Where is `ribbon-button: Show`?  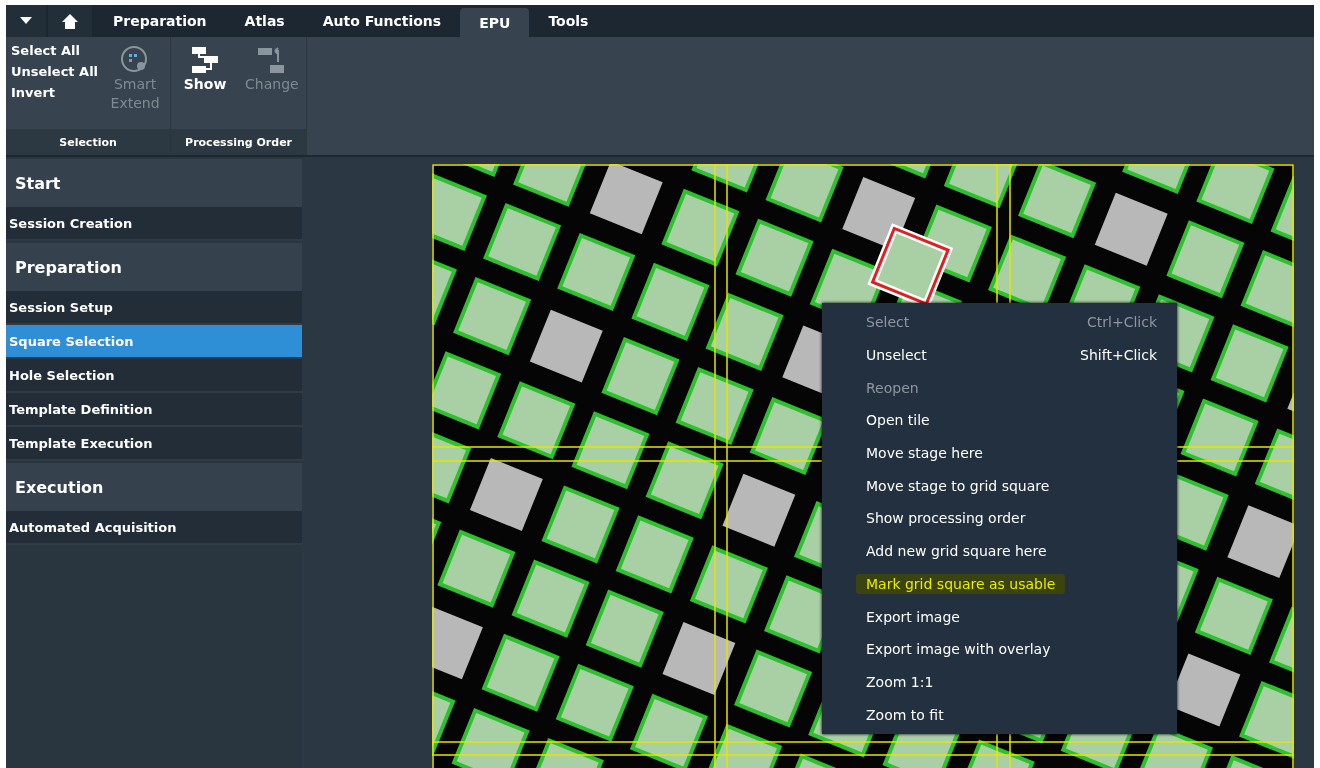
ribbon-button: Show is located at coordinates (205, 86).